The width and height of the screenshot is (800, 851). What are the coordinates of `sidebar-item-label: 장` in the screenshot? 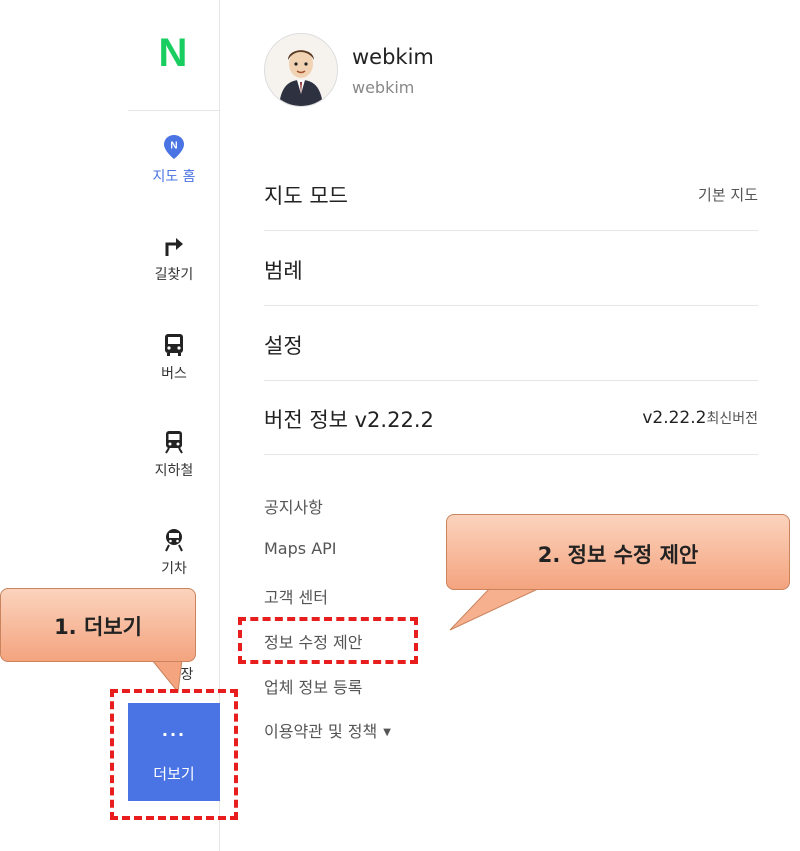 It's located at (187, 675).